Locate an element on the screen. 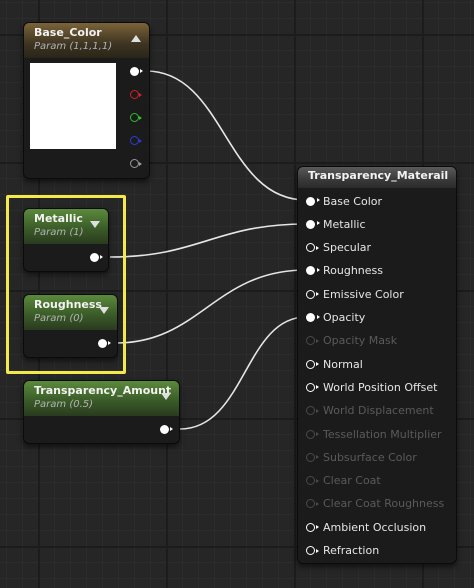  wire-base-color is located at coordinates (226, 135).